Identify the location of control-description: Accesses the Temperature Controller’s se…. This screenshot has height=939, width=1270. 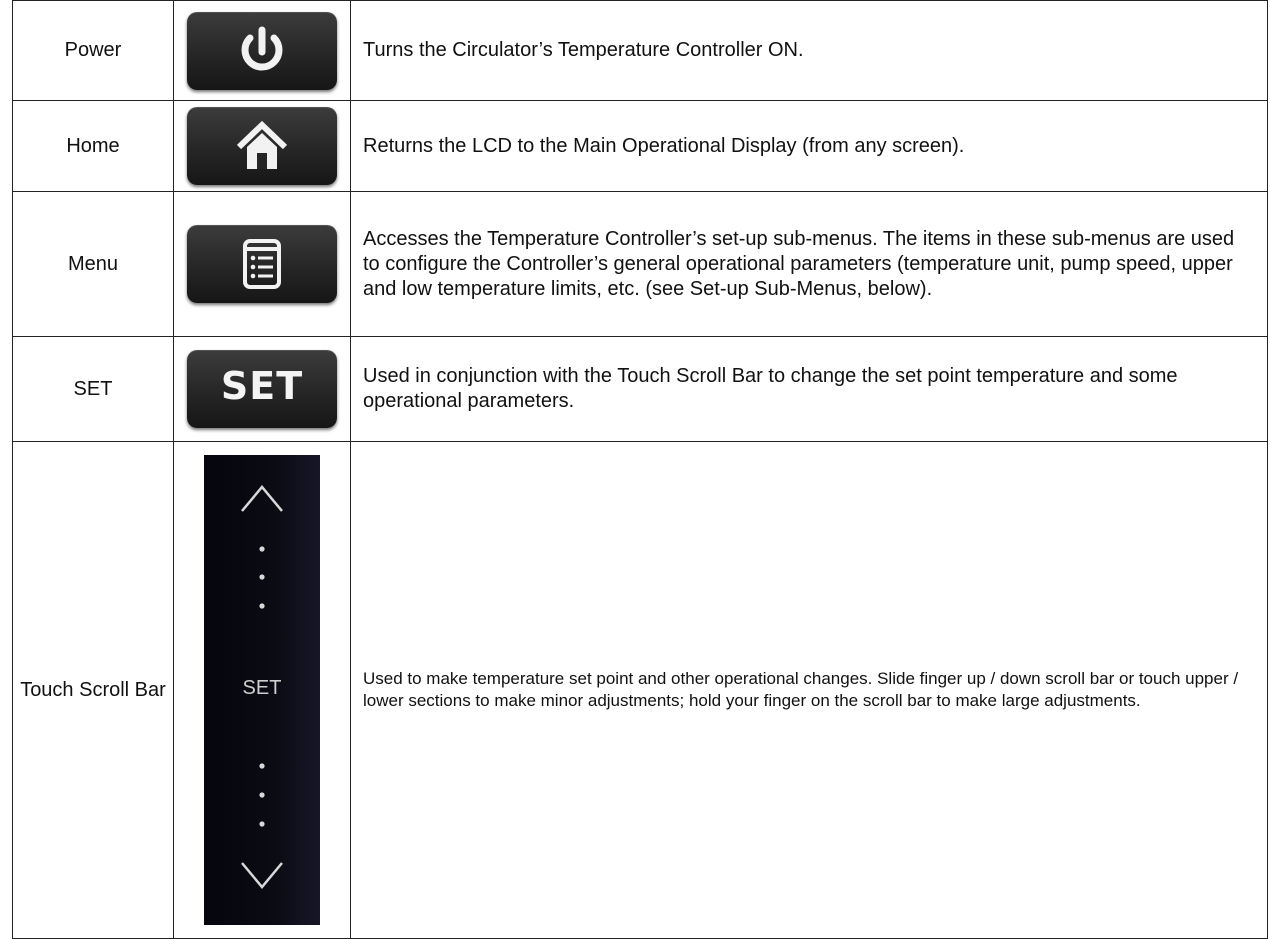
(809, 264).